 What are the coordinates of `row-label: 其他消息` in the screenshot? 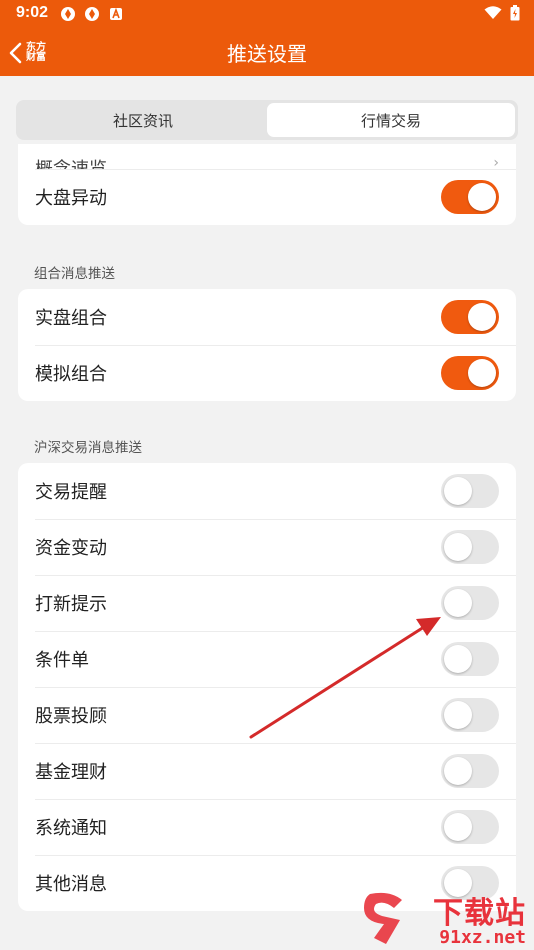 It's located at (71, 884).